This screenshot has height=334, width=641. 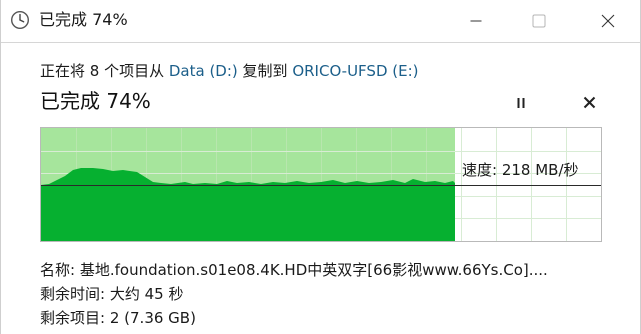 I want to click on time-remaining-row: 剩余时间: 大约 45 秒, so click(x=111, y=294).